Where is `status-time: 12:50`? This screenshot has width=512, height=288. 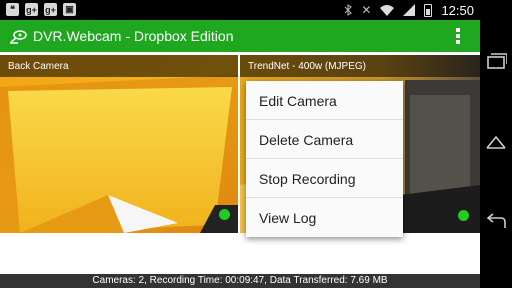
status-time: 12:50 is located at coordinates (457, 10).